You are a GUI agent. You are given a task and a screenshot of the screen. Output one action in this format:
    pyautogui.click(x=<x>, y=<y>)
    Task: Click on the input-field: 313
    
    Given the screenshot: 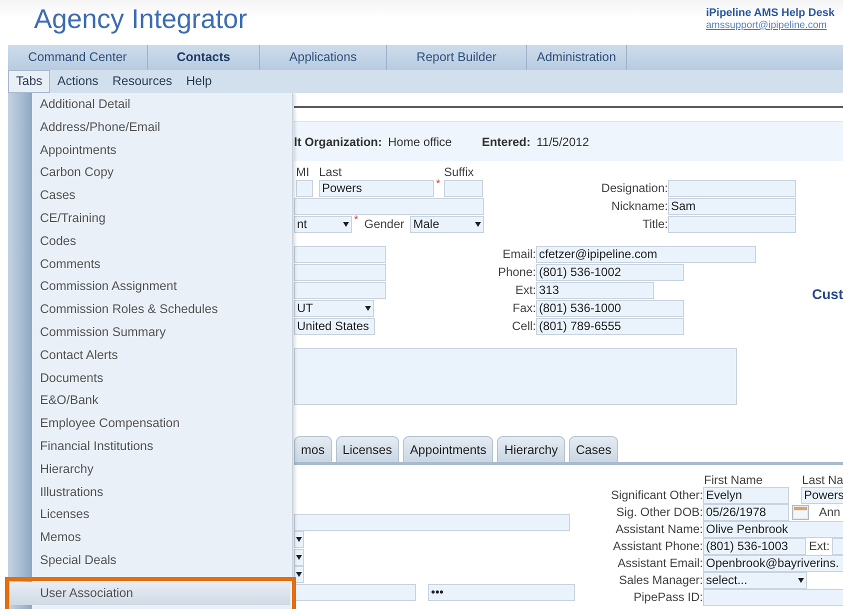 What is the action you would take?
    pyautogui.click(x=595, y=290)
    